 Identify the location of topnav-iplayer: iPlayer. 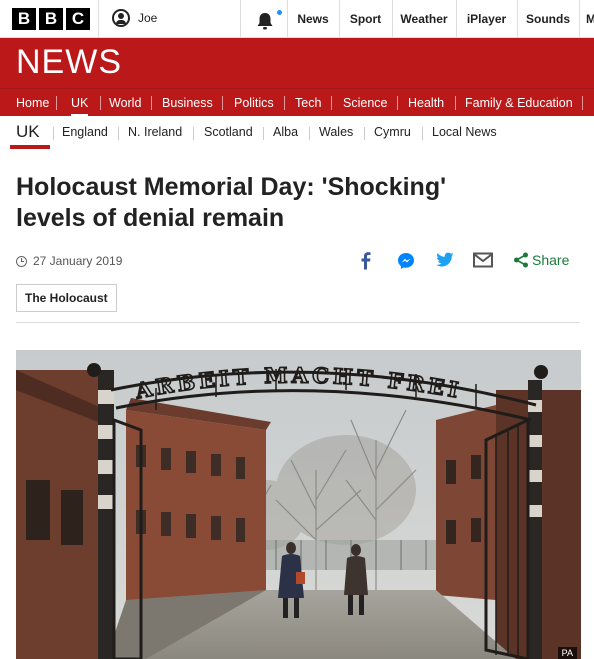
(486, 19).